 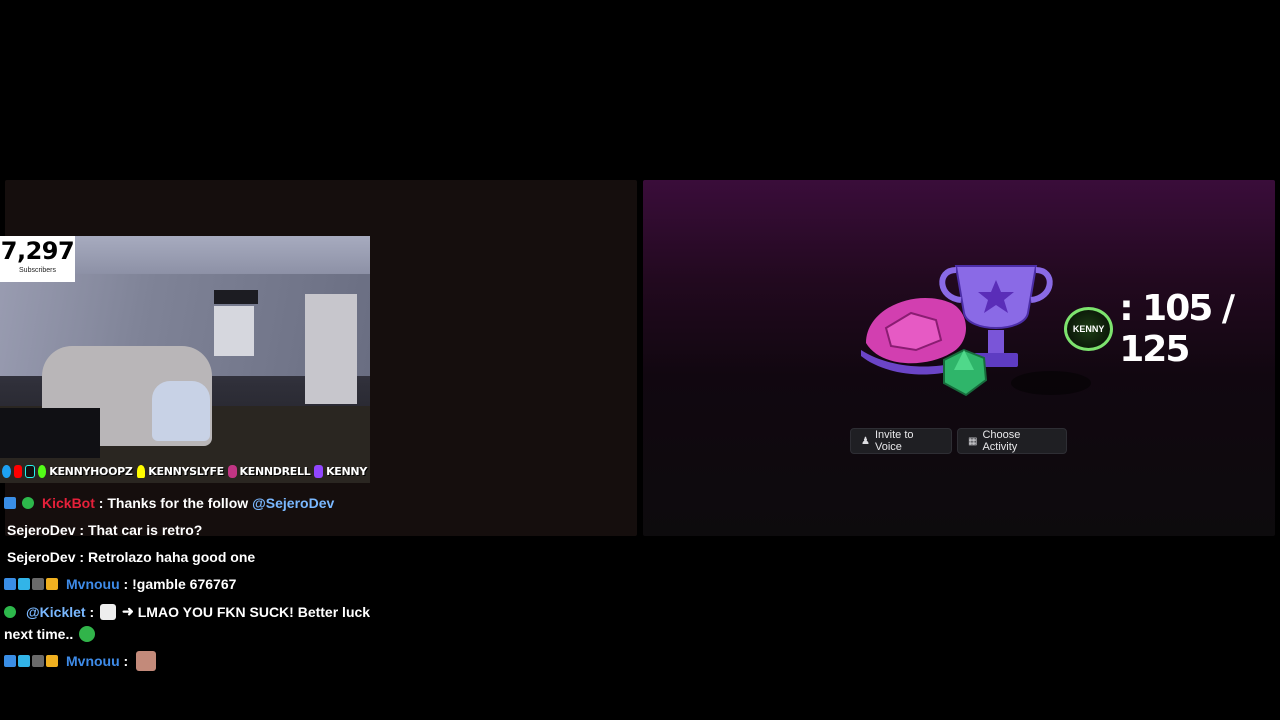 I want to click on chat-username: @Kicklet, so click(x=56, y=612).